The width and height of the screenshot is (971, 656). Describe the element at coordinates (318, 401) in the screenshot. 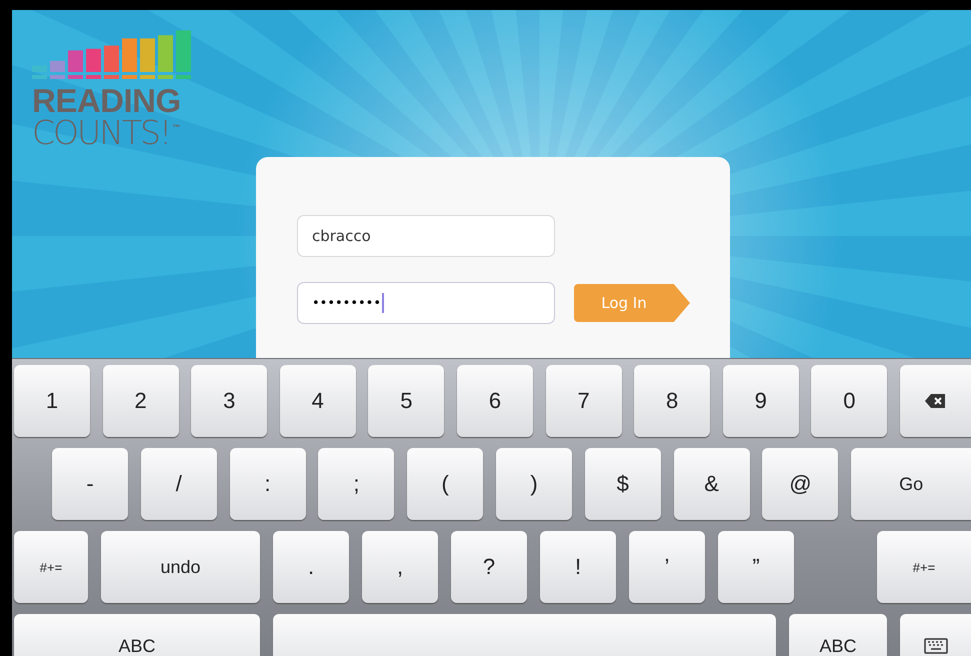

I see `key: 4` at that location.